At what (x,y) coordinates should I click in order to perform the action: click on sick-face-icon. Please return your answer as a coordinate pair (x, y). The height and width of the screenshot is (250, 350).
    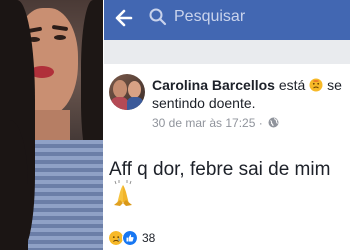
    Looking at the image, I should click on (316, 85).